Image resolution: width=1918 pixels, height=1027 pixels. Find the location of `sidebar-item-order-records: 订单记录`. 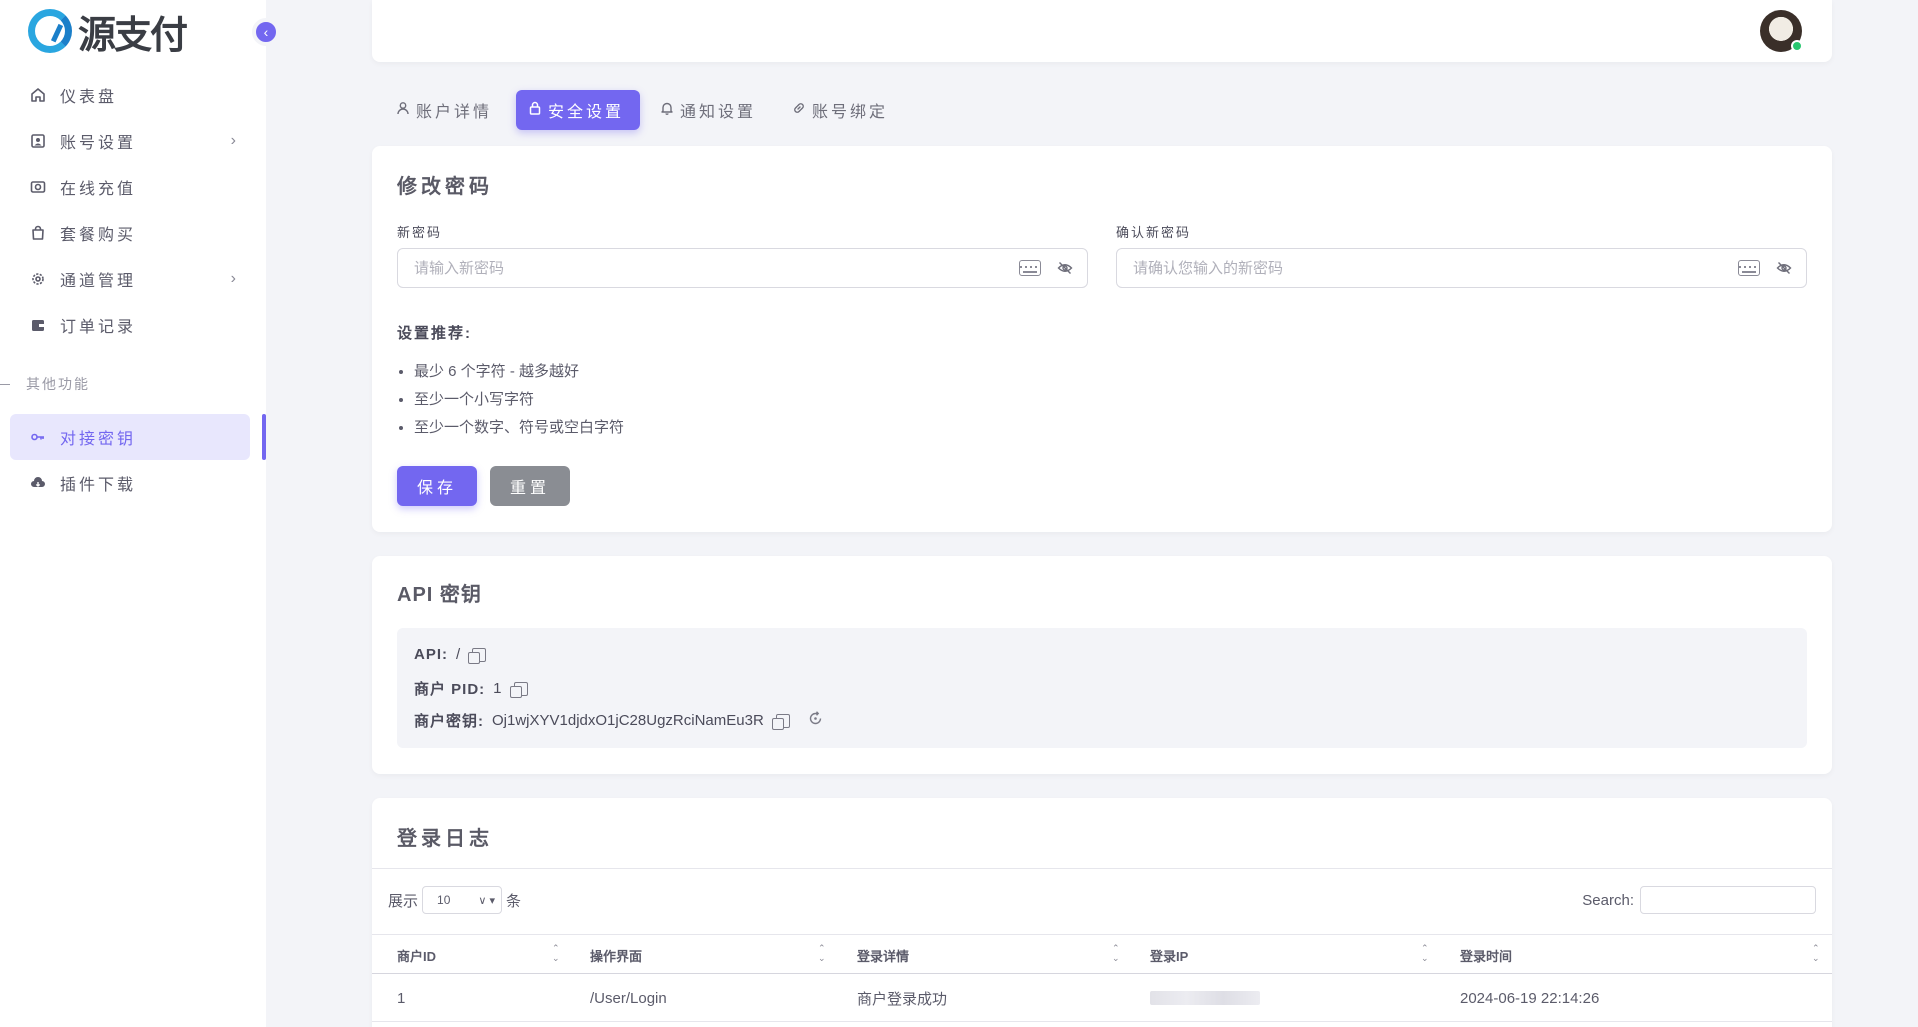

sidebar-item-order-records: 订单记录 is located at coordinates (130, 325).